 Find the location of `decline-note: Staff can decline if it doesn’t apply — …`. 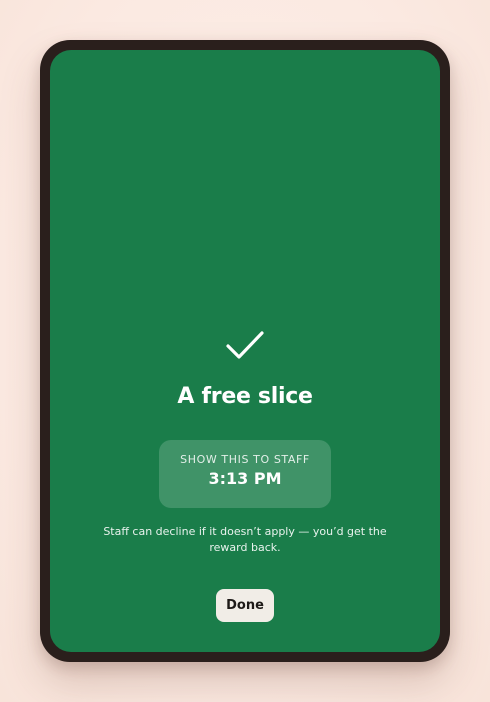

decline-note: Staff can decline if it doesn’t apply — … is located at coordinates (245, 539).